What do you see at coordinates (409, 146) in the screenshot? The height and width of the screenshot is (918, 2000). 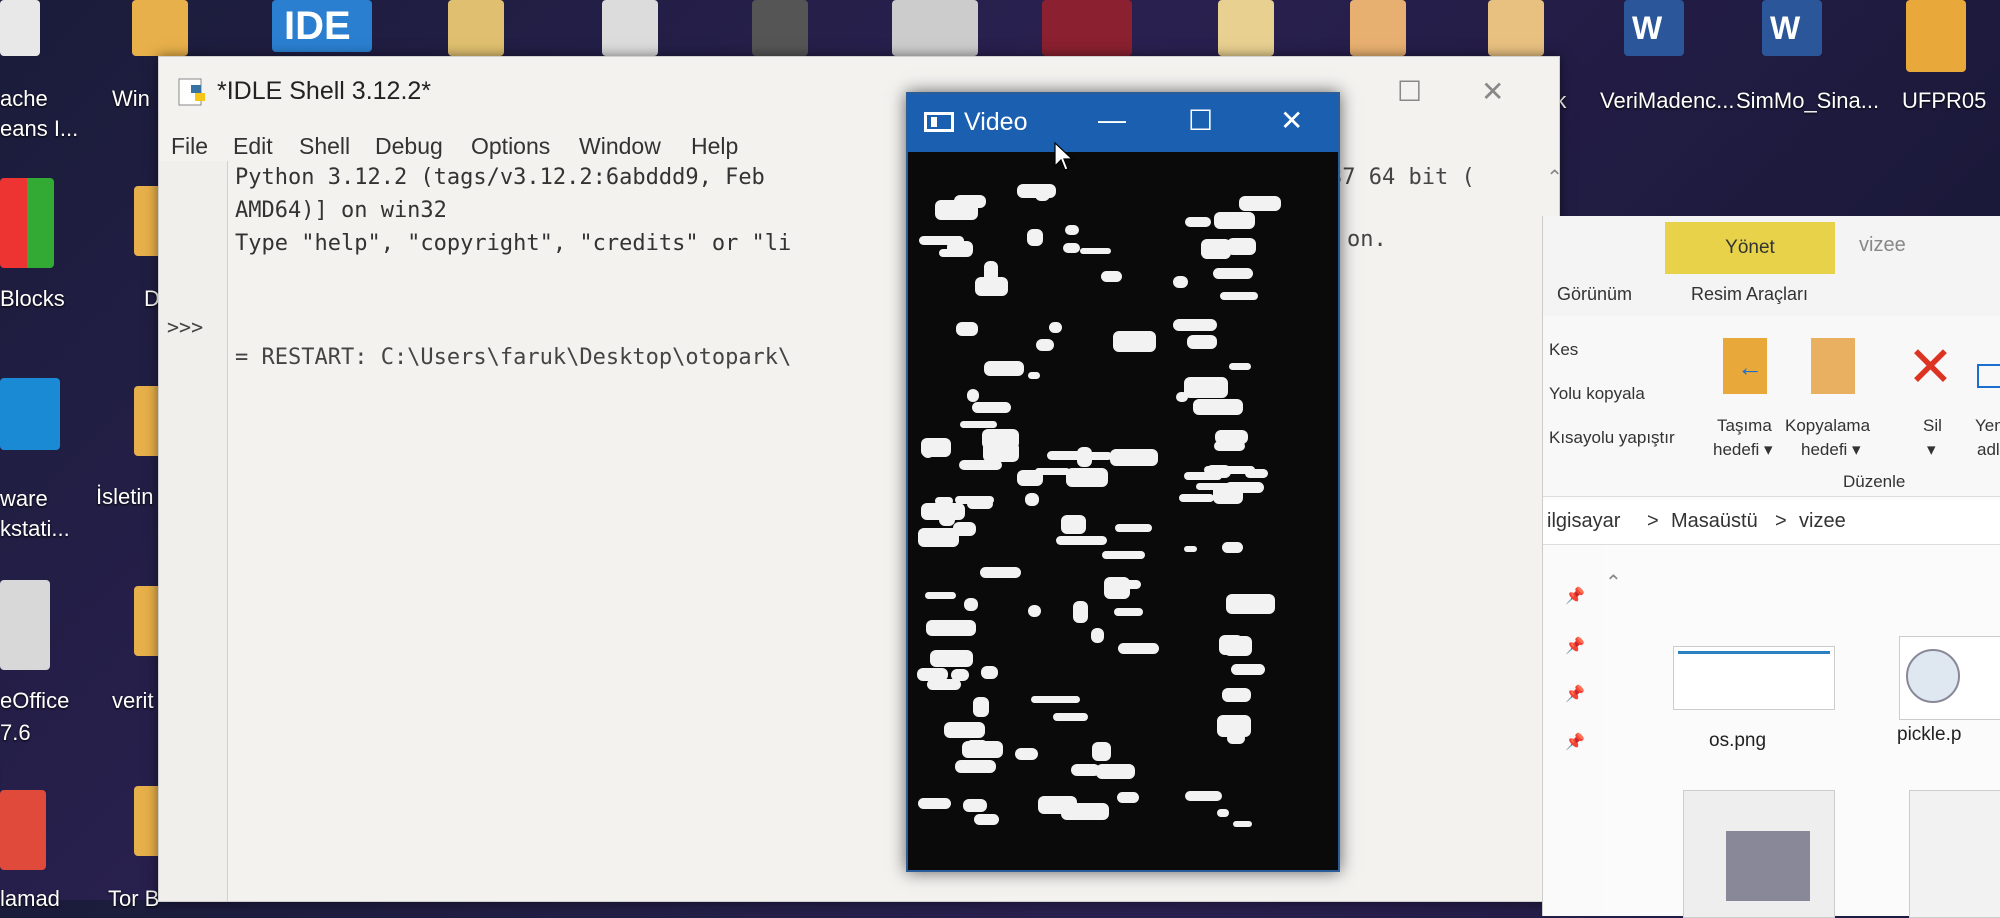 I see `menu-debug: Debug` at bounding box center [409, 146].